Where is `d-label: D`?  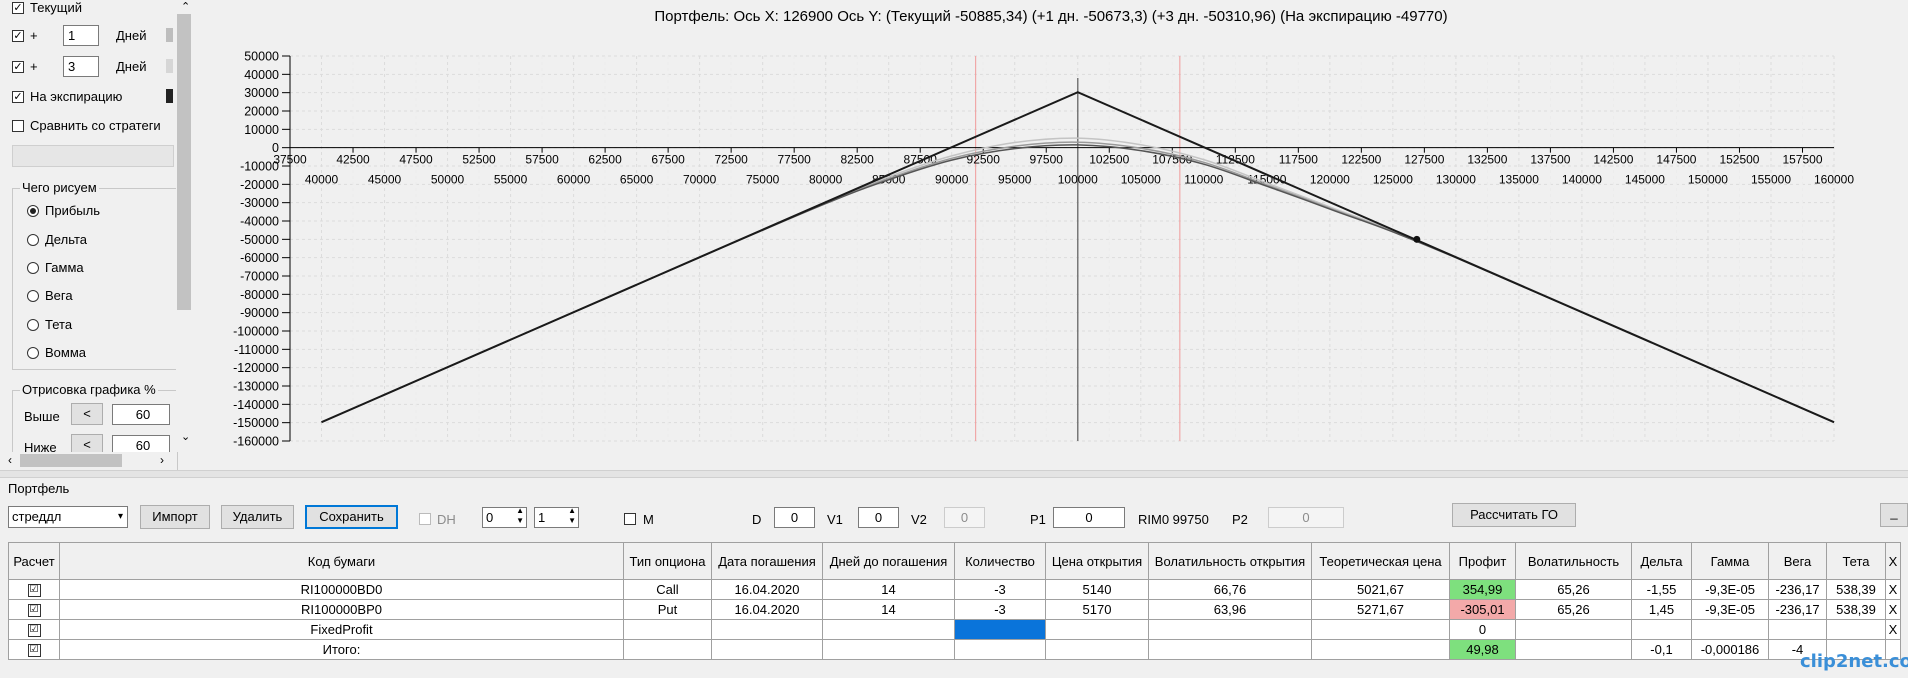
d-label: D is located at coordinates (757, 519).